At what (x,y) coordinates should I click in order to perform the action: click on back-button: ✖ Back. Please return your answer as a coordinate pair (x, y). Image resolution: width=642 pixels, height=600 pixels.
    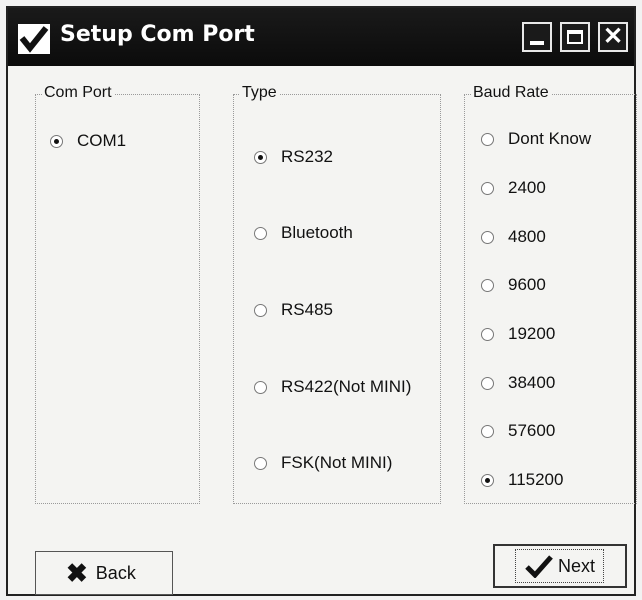
    Looking at the image, I should click on (104, 573).